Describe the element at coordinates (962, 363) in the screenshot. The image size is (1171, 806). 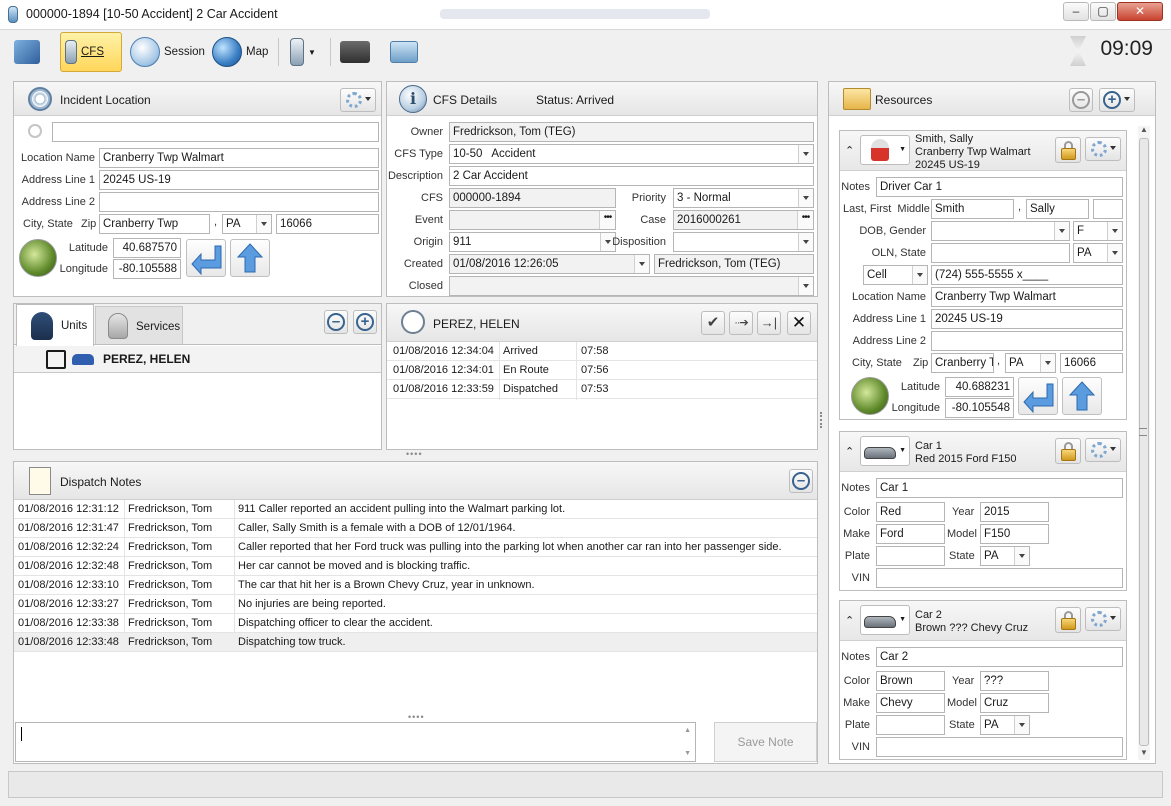
I see `person-city-field: Cranberry T` at that location.